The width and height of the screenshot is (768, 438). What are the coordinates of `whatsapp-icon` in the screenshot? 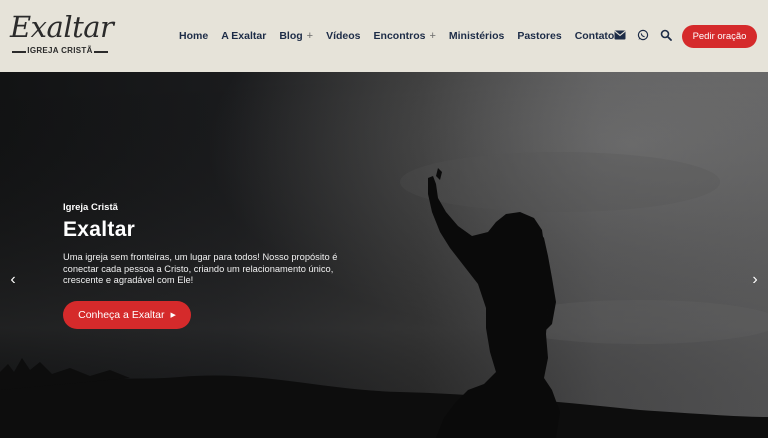 It's located at (643, 35).